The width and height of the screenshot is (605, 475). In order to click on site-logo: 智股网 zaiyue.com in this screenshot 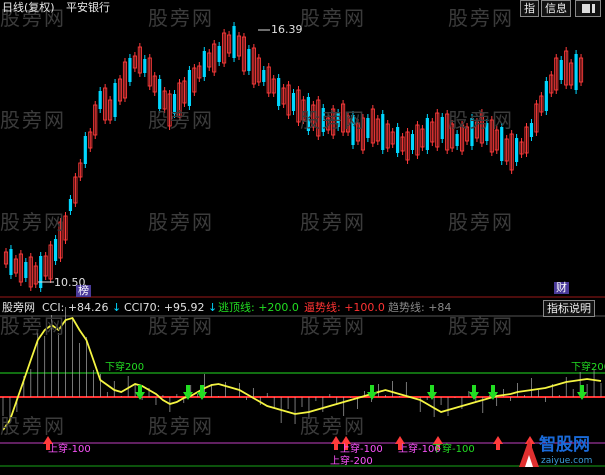, I will do `click(560, 452)`.